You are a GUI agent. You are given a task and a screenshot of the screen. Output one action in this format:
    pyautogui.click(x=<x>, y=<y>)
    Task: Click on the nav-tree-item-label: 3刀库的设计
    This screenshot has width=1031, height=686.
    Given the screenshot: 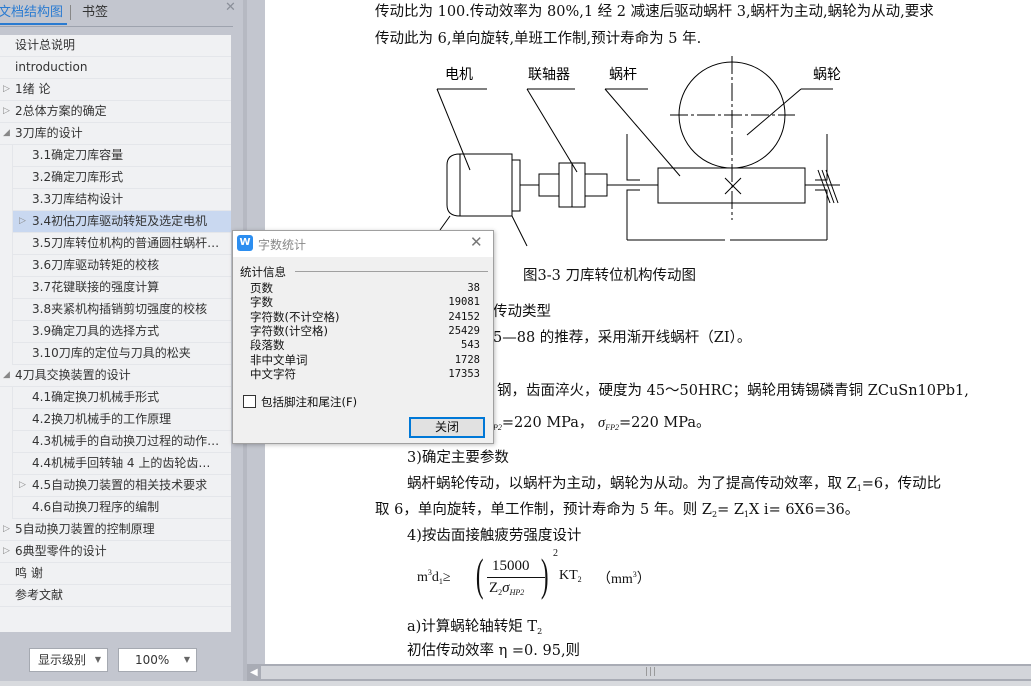 What is the action you would take?
    pyautogui.click(x=49, y=133)
    